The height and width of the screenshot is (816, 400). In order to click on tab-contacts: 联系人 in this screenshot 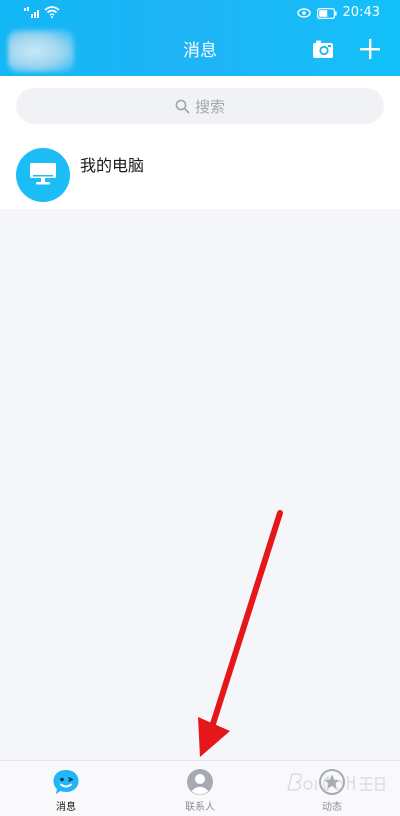, I will do `click(200, 791)`.